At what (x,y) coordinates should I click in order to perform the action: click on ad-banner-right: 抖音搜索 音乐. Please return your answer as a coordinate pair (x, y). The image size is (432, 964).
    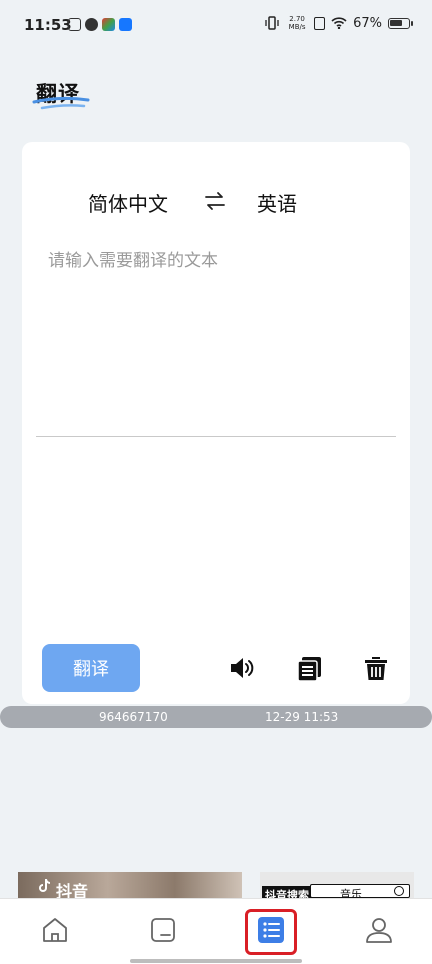
    Looking at the image, I should click on (337, 886).